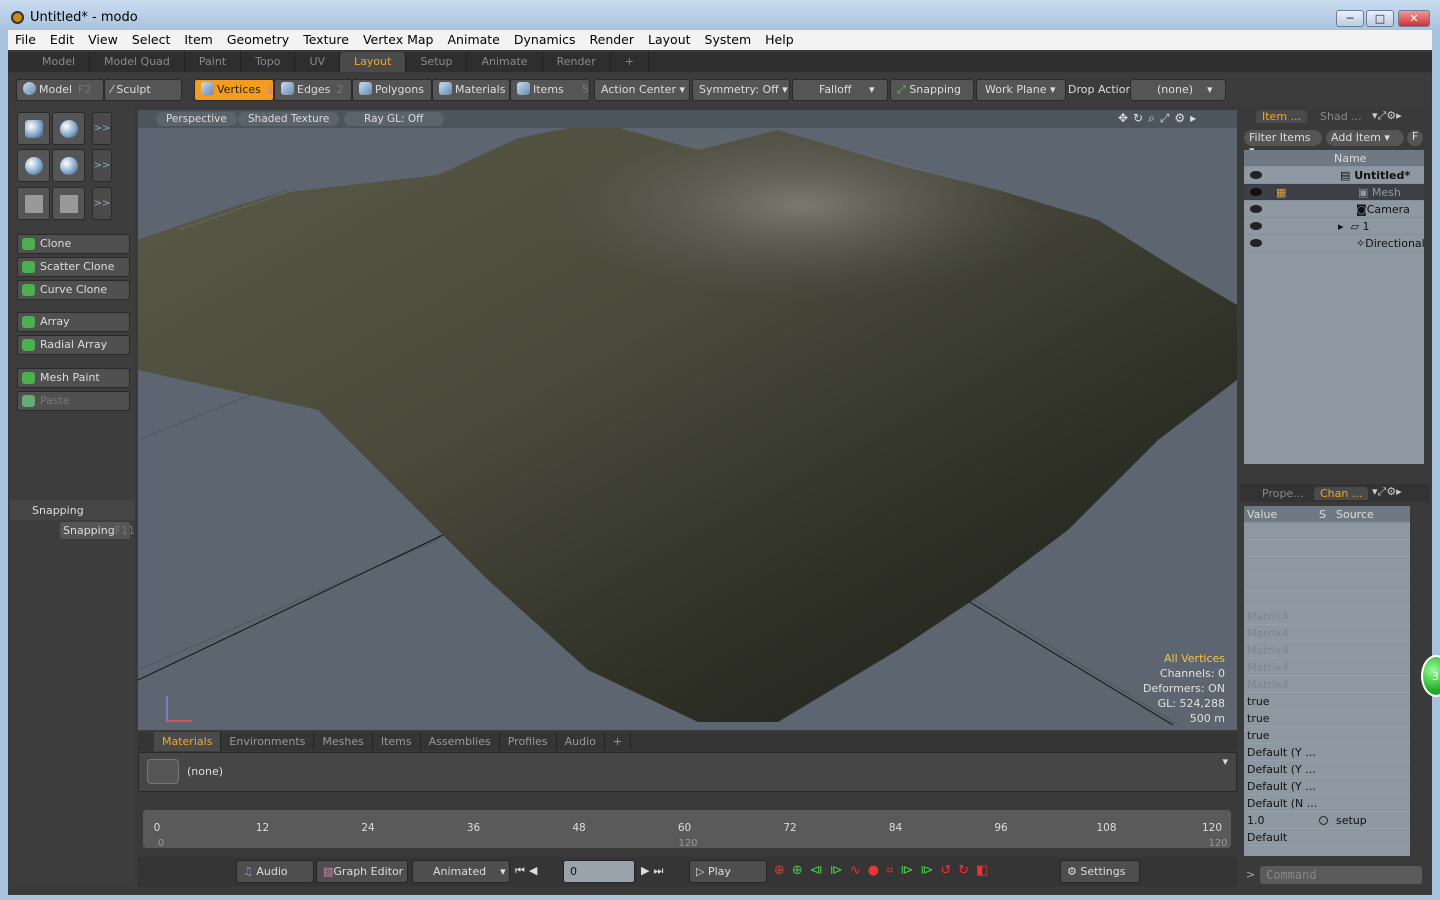 The width and height of the screenshot is (1440, 900). Describe the element at coordinates (97, 530) in the screenshot. I see `snapping-toggle: SnappingF11` at that location.